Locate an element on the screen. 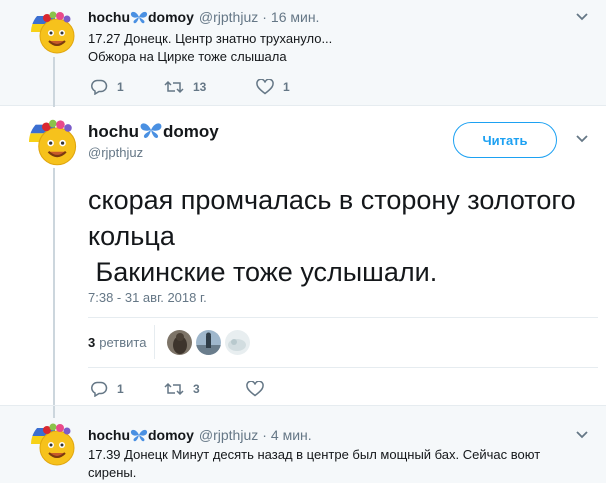 This screenshot has height=483, width=606. like-button is located at coordinates (255, 389).